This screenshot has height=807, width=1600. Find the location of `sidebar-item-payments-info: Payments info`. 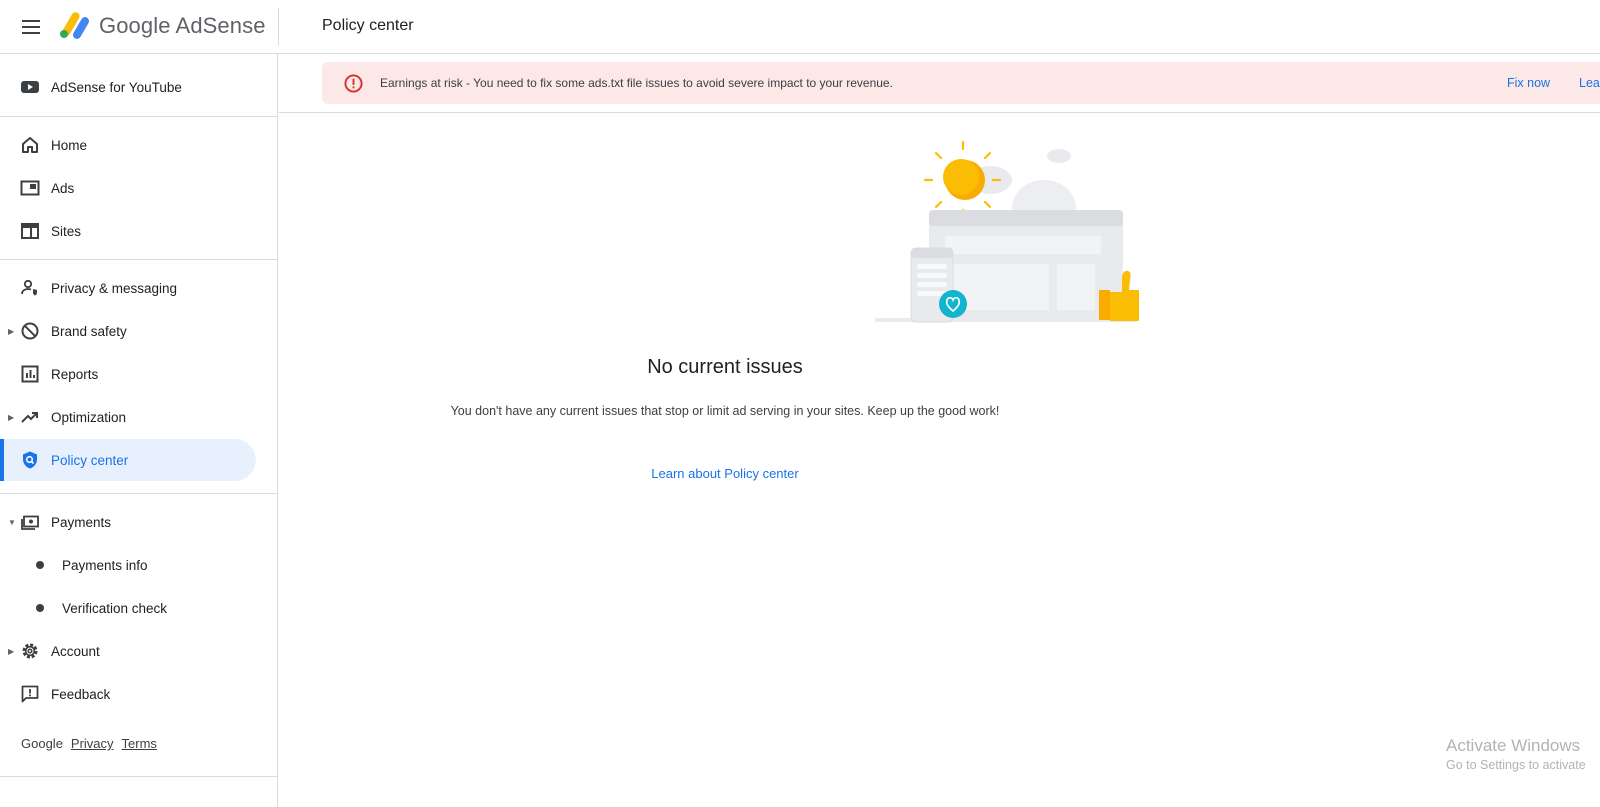

sidebar-item-payments-info: Payments info is located at coordinates (128, 565).